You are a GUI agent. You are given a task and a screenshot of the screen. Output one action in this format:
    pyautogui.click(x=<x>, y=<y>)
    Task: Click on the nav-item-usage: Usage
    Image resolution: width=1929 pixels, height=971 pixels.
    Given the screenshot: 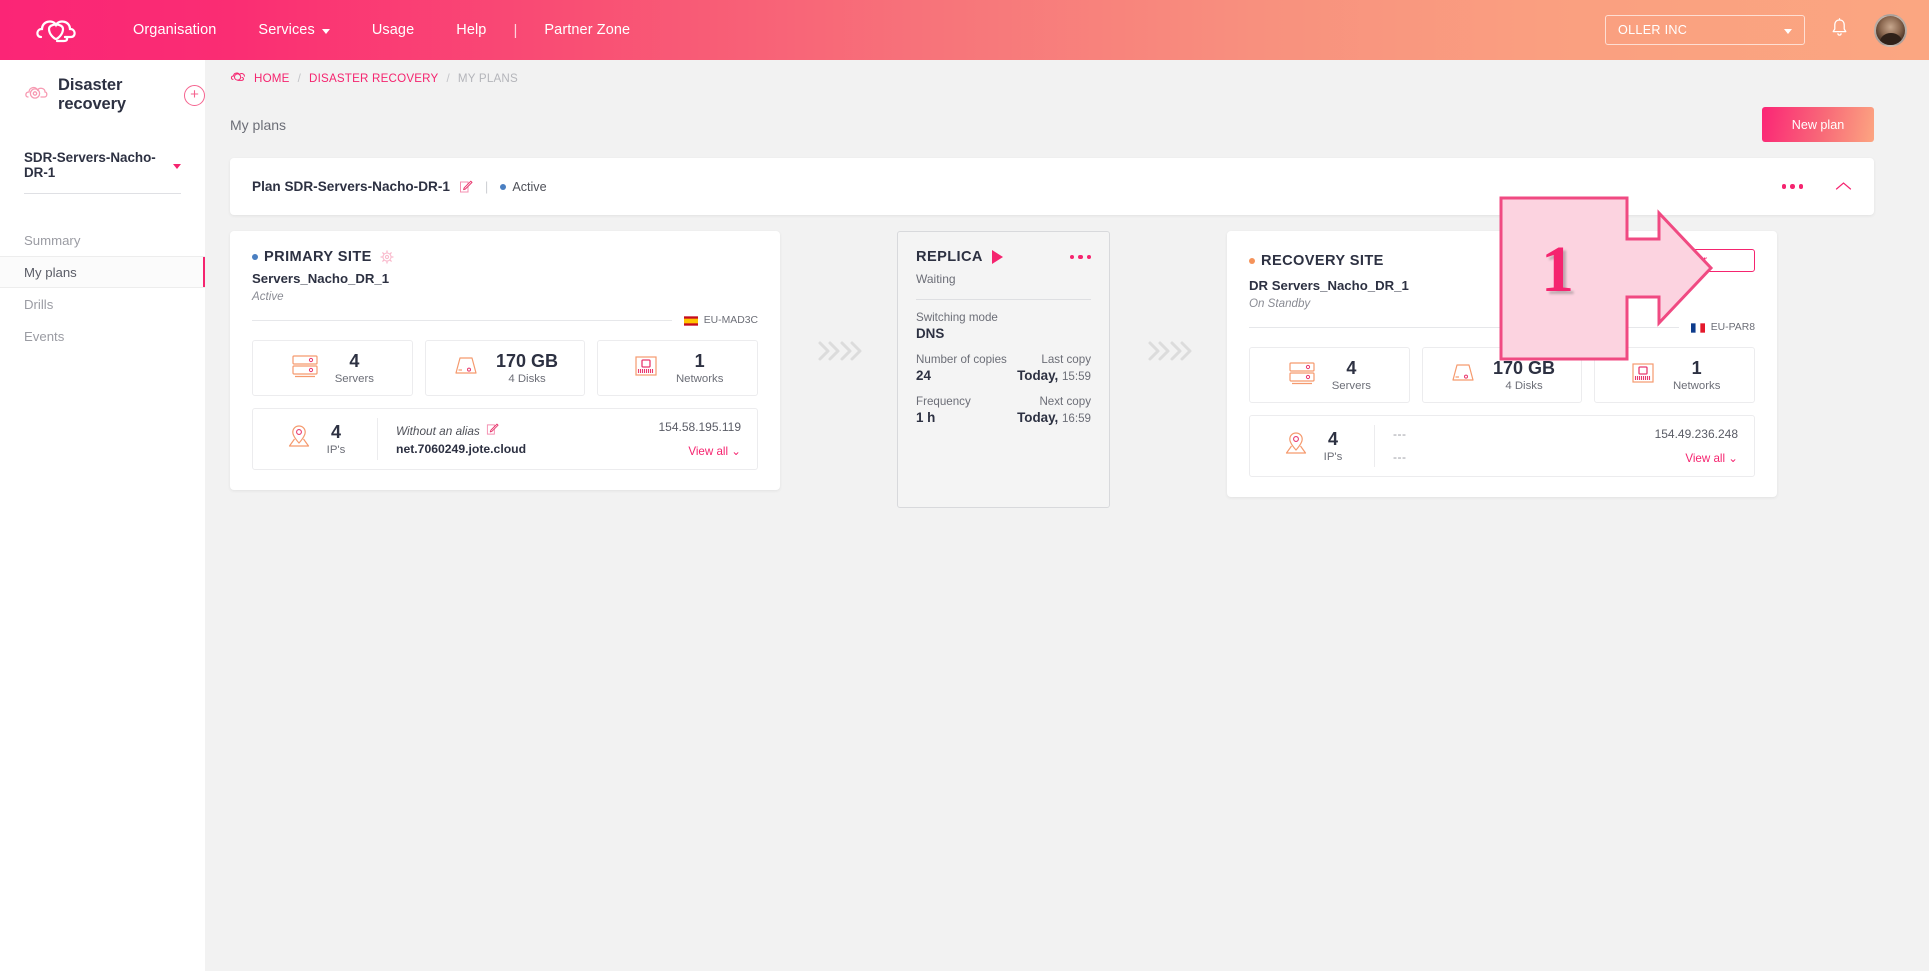 What is the action you would take?
    pyautogui.click(x=393, y=30)
    